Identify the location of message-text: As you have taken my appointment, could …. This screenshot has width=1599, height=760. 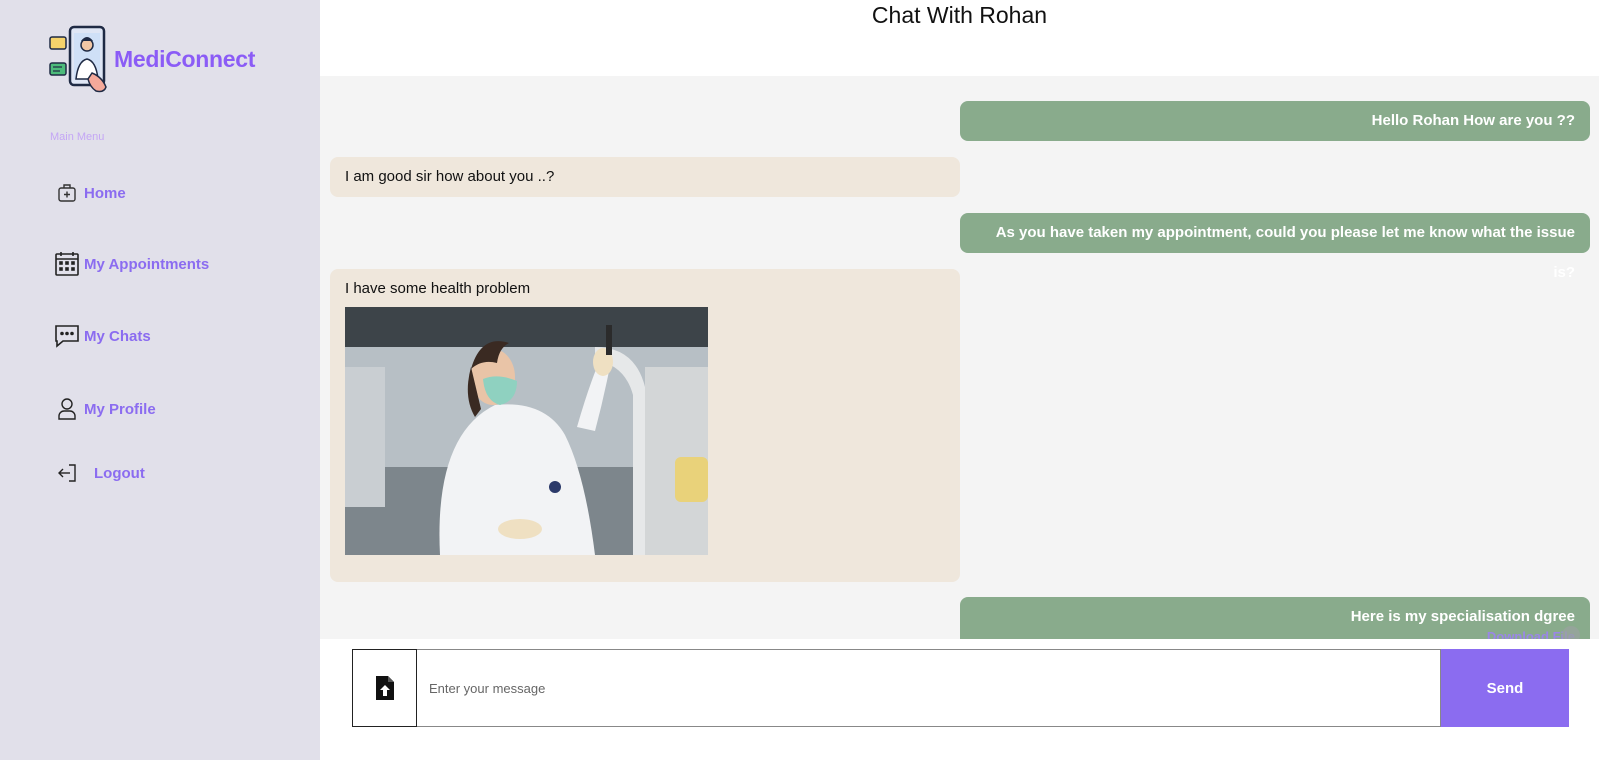
(1285, 252).